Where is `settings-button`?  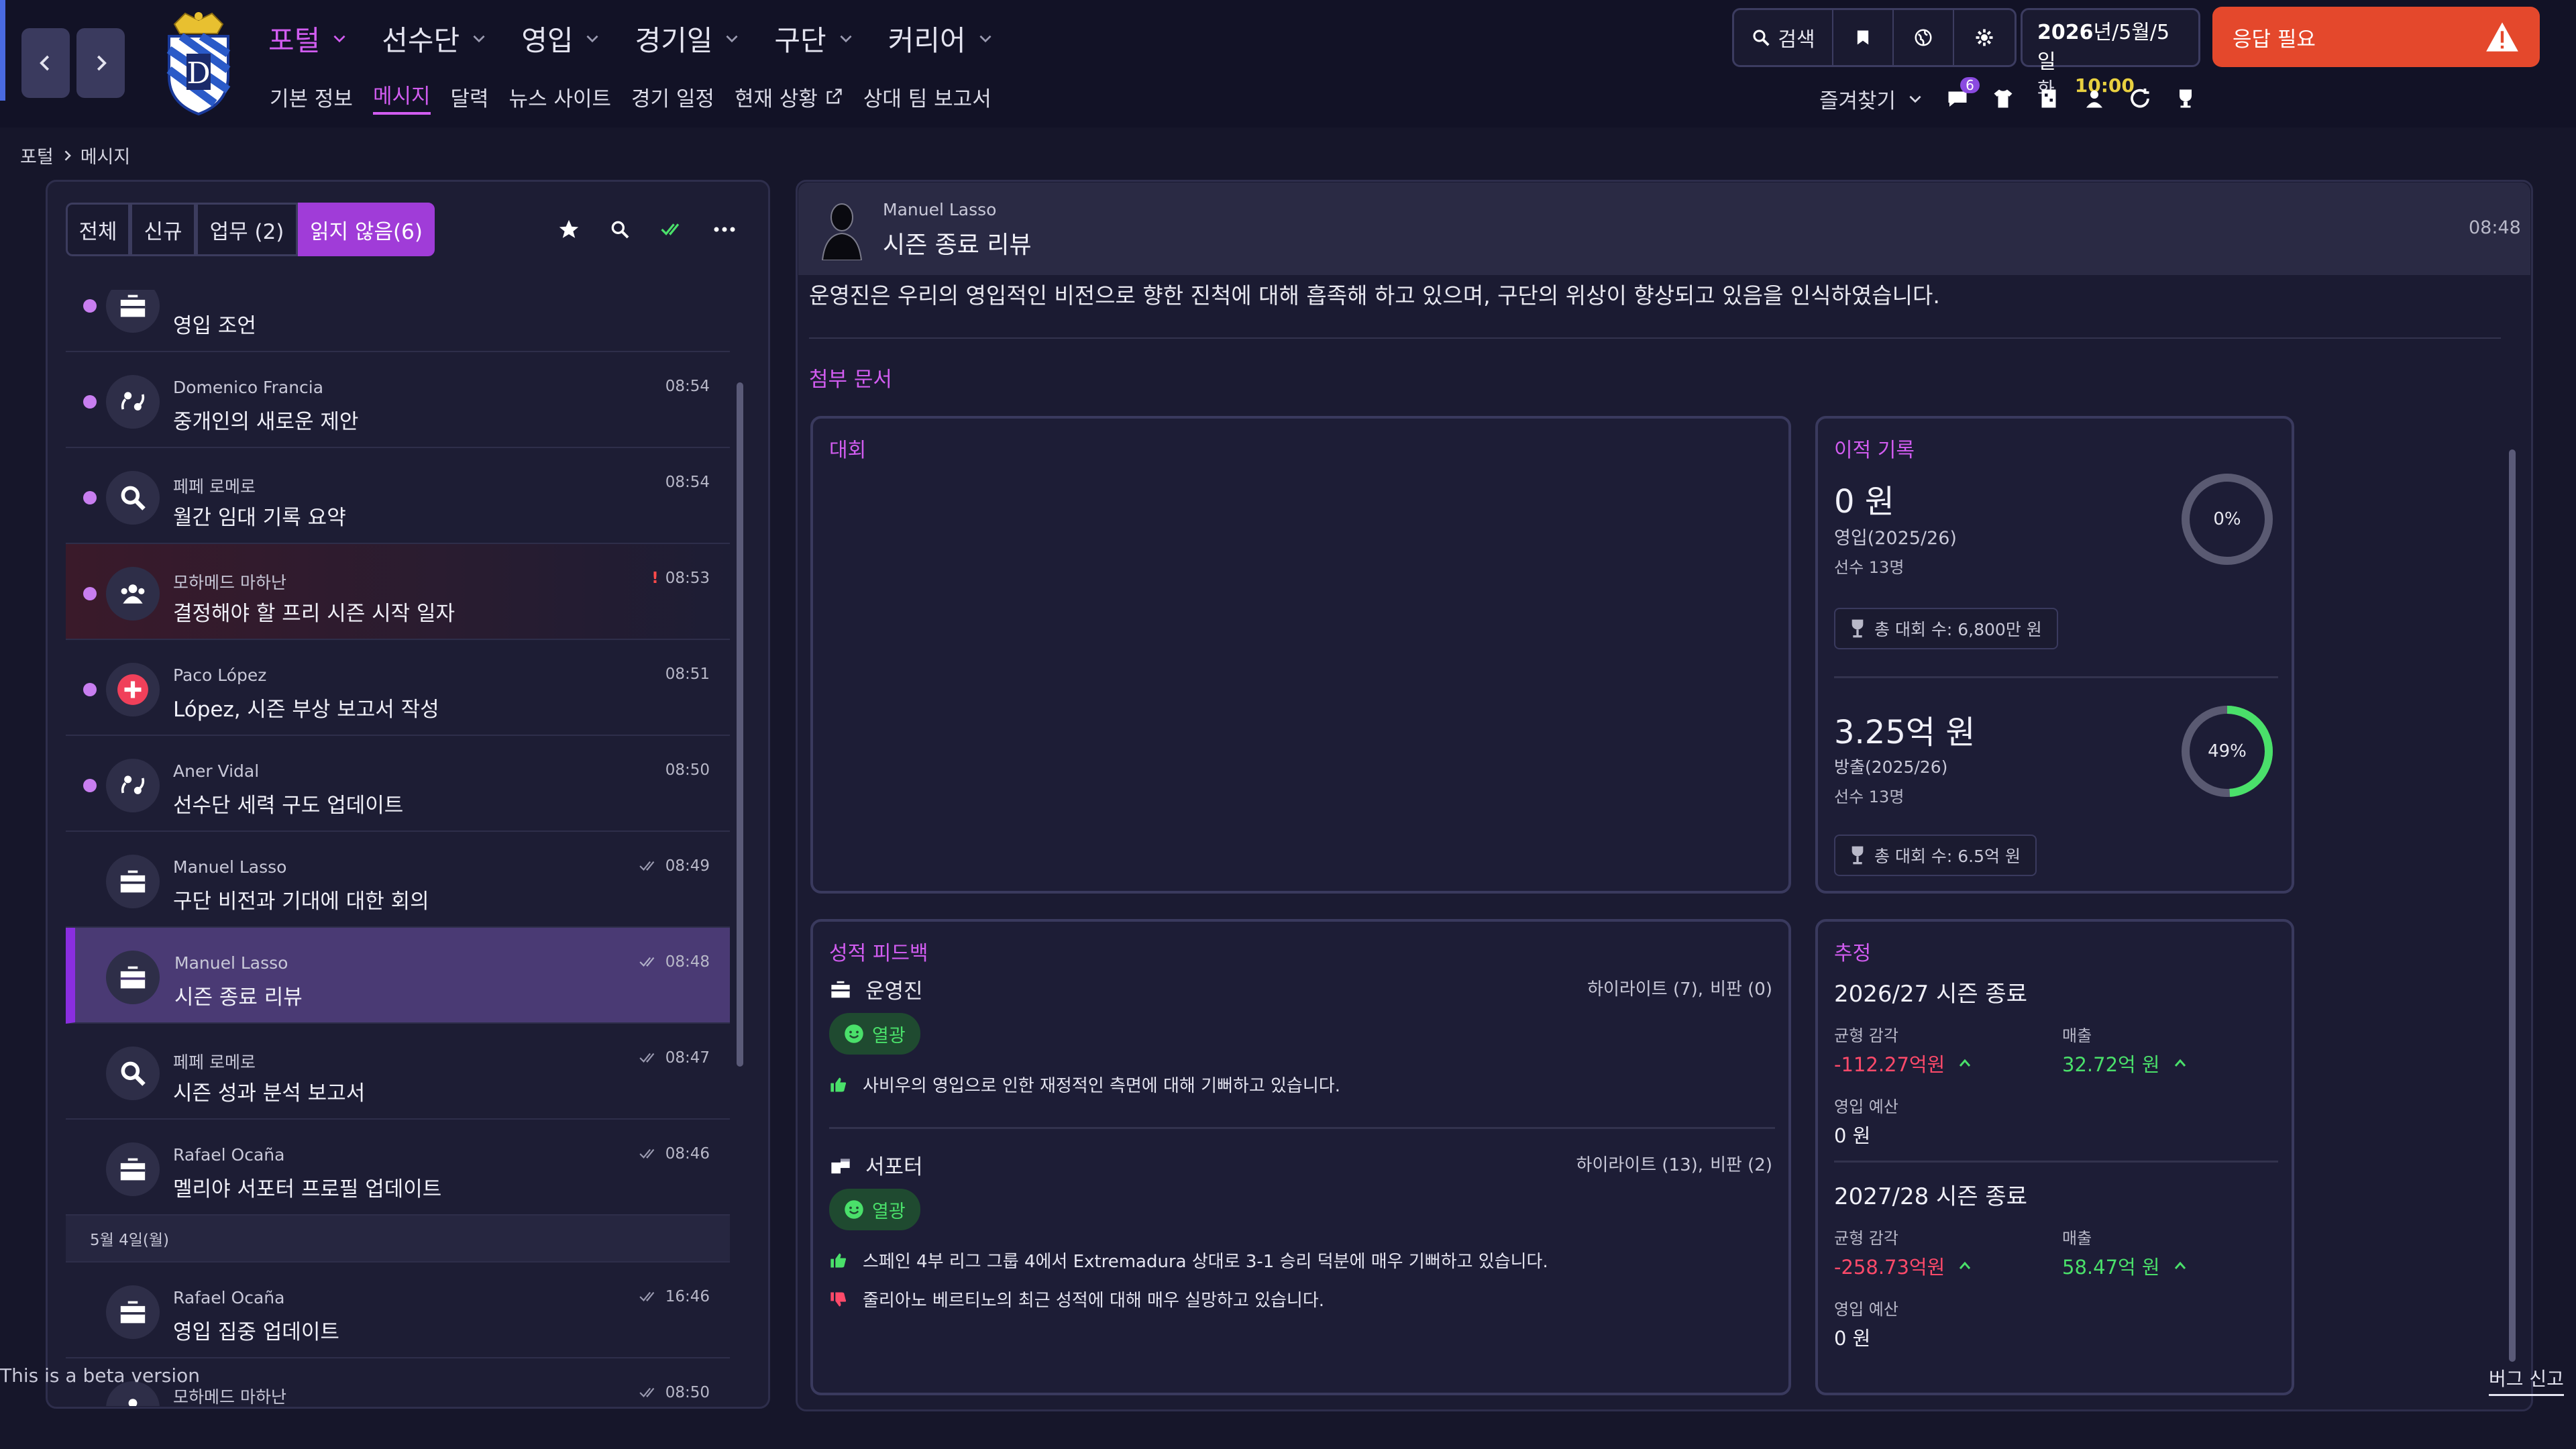 settings-button is located at coordinates (1984, 37).